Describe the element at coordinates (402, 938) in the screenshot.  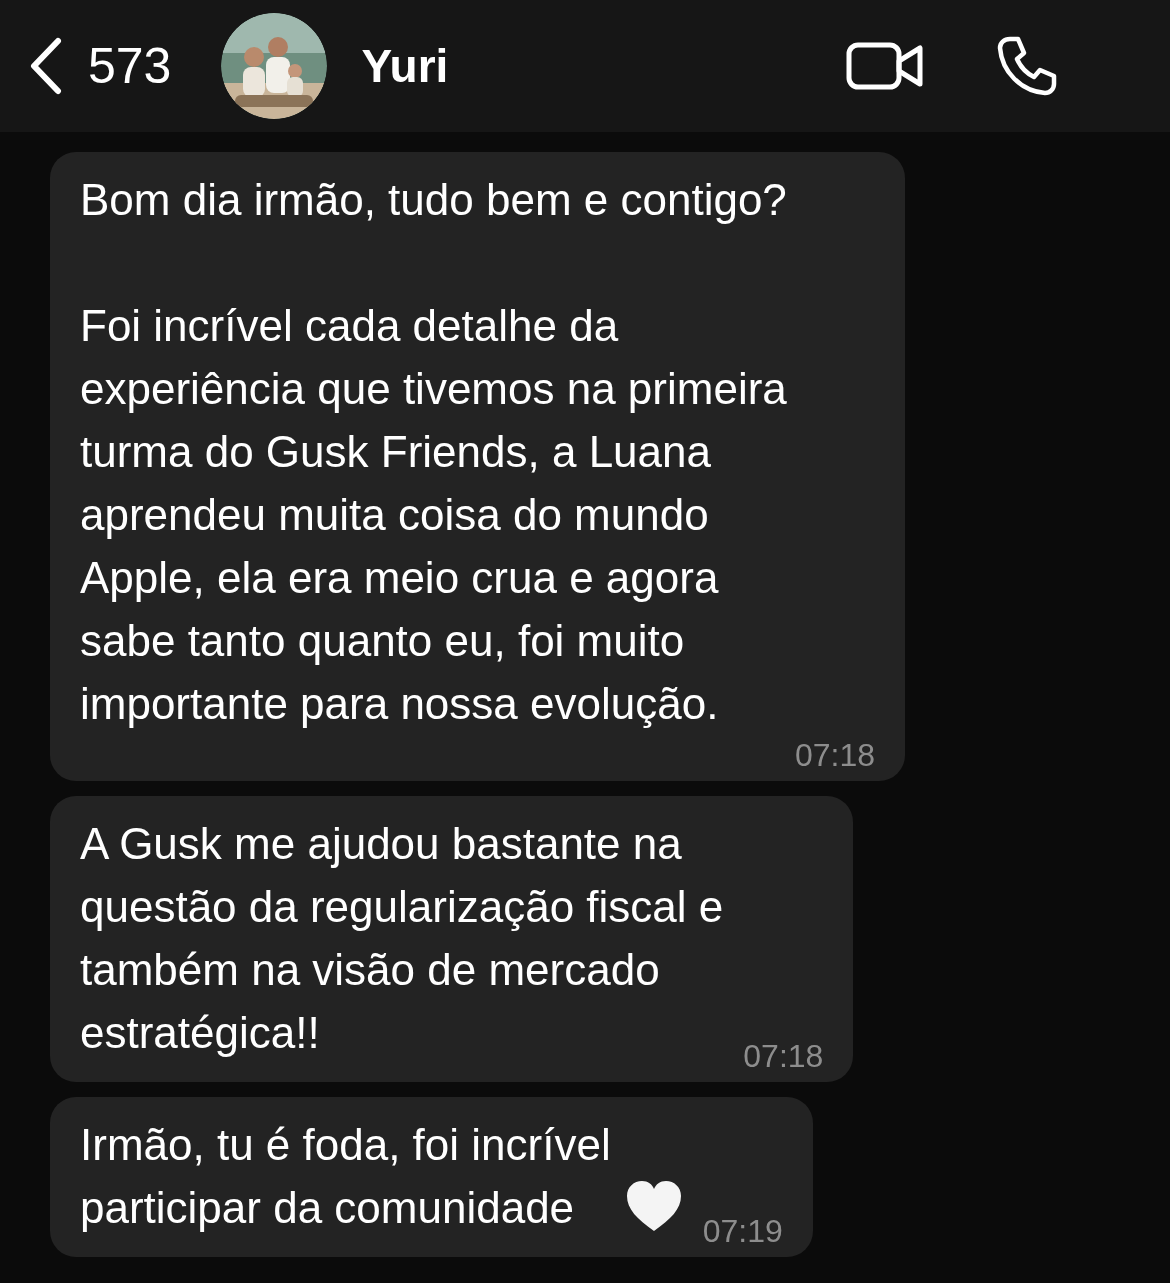
I see `message-text: A Gusk me ajudou bastante na questão da regularização fiscal e também na visão de mercado estratégica!!` at that location.